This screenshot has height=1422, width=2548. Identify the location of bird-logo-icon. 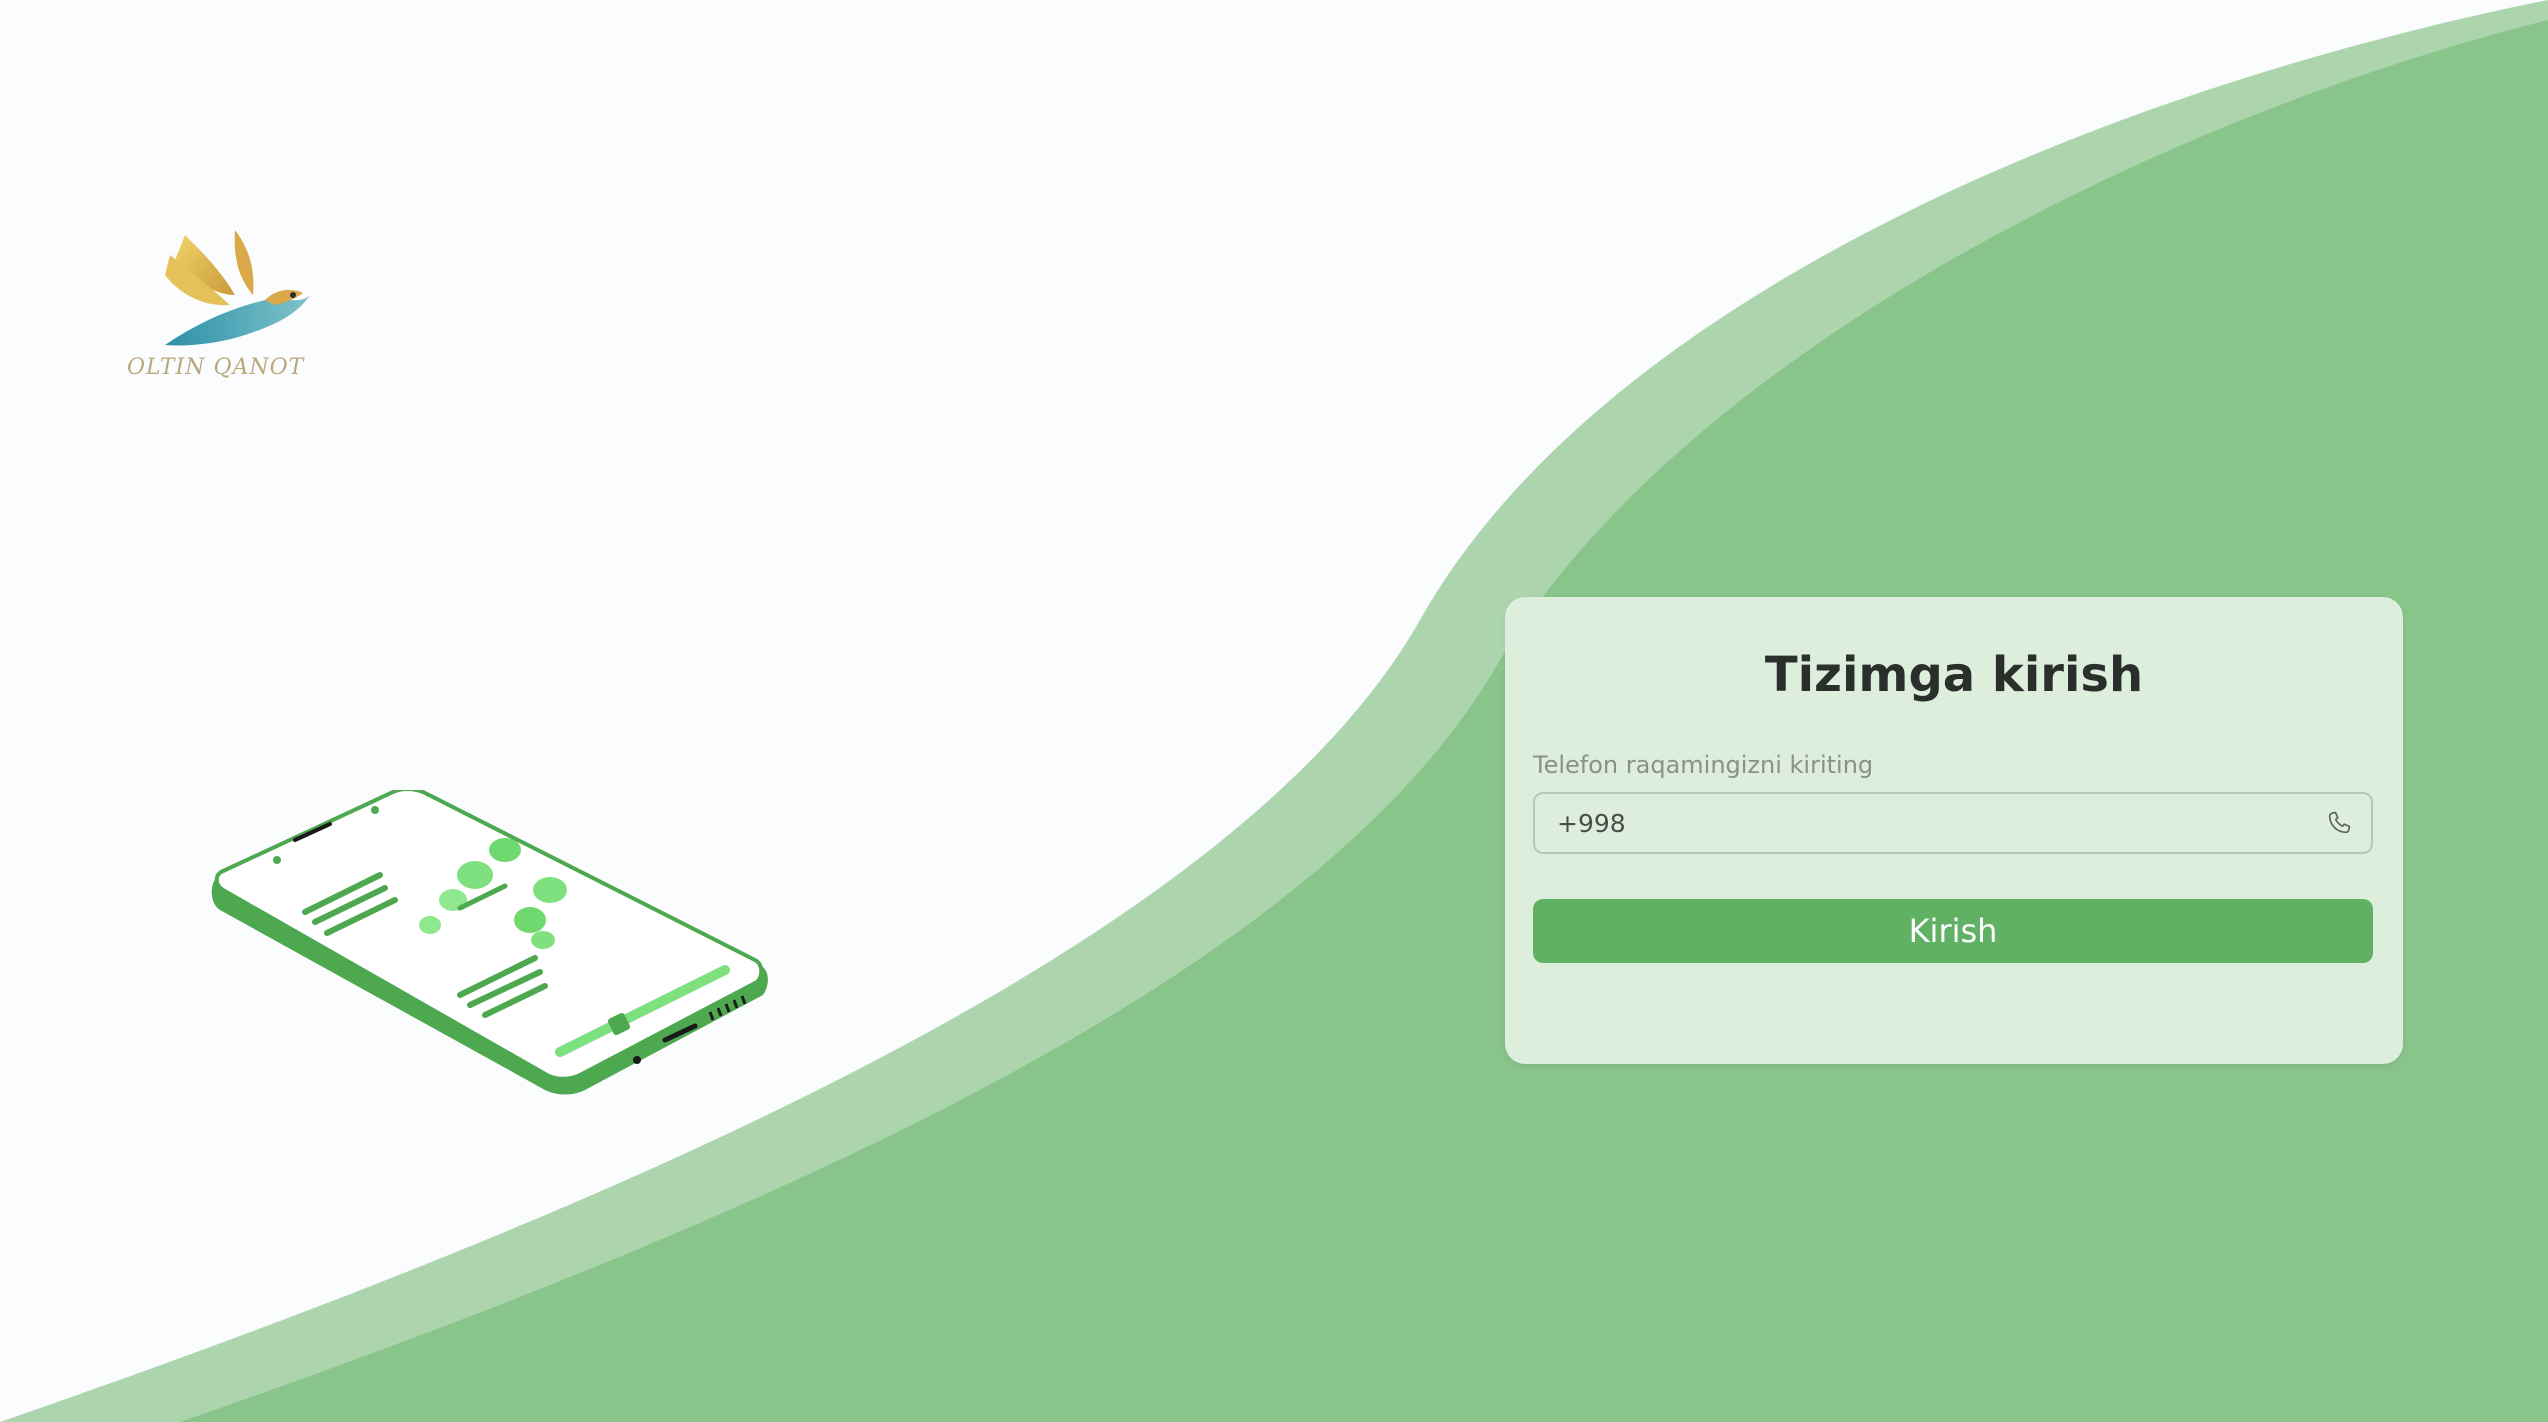
(237, 288).